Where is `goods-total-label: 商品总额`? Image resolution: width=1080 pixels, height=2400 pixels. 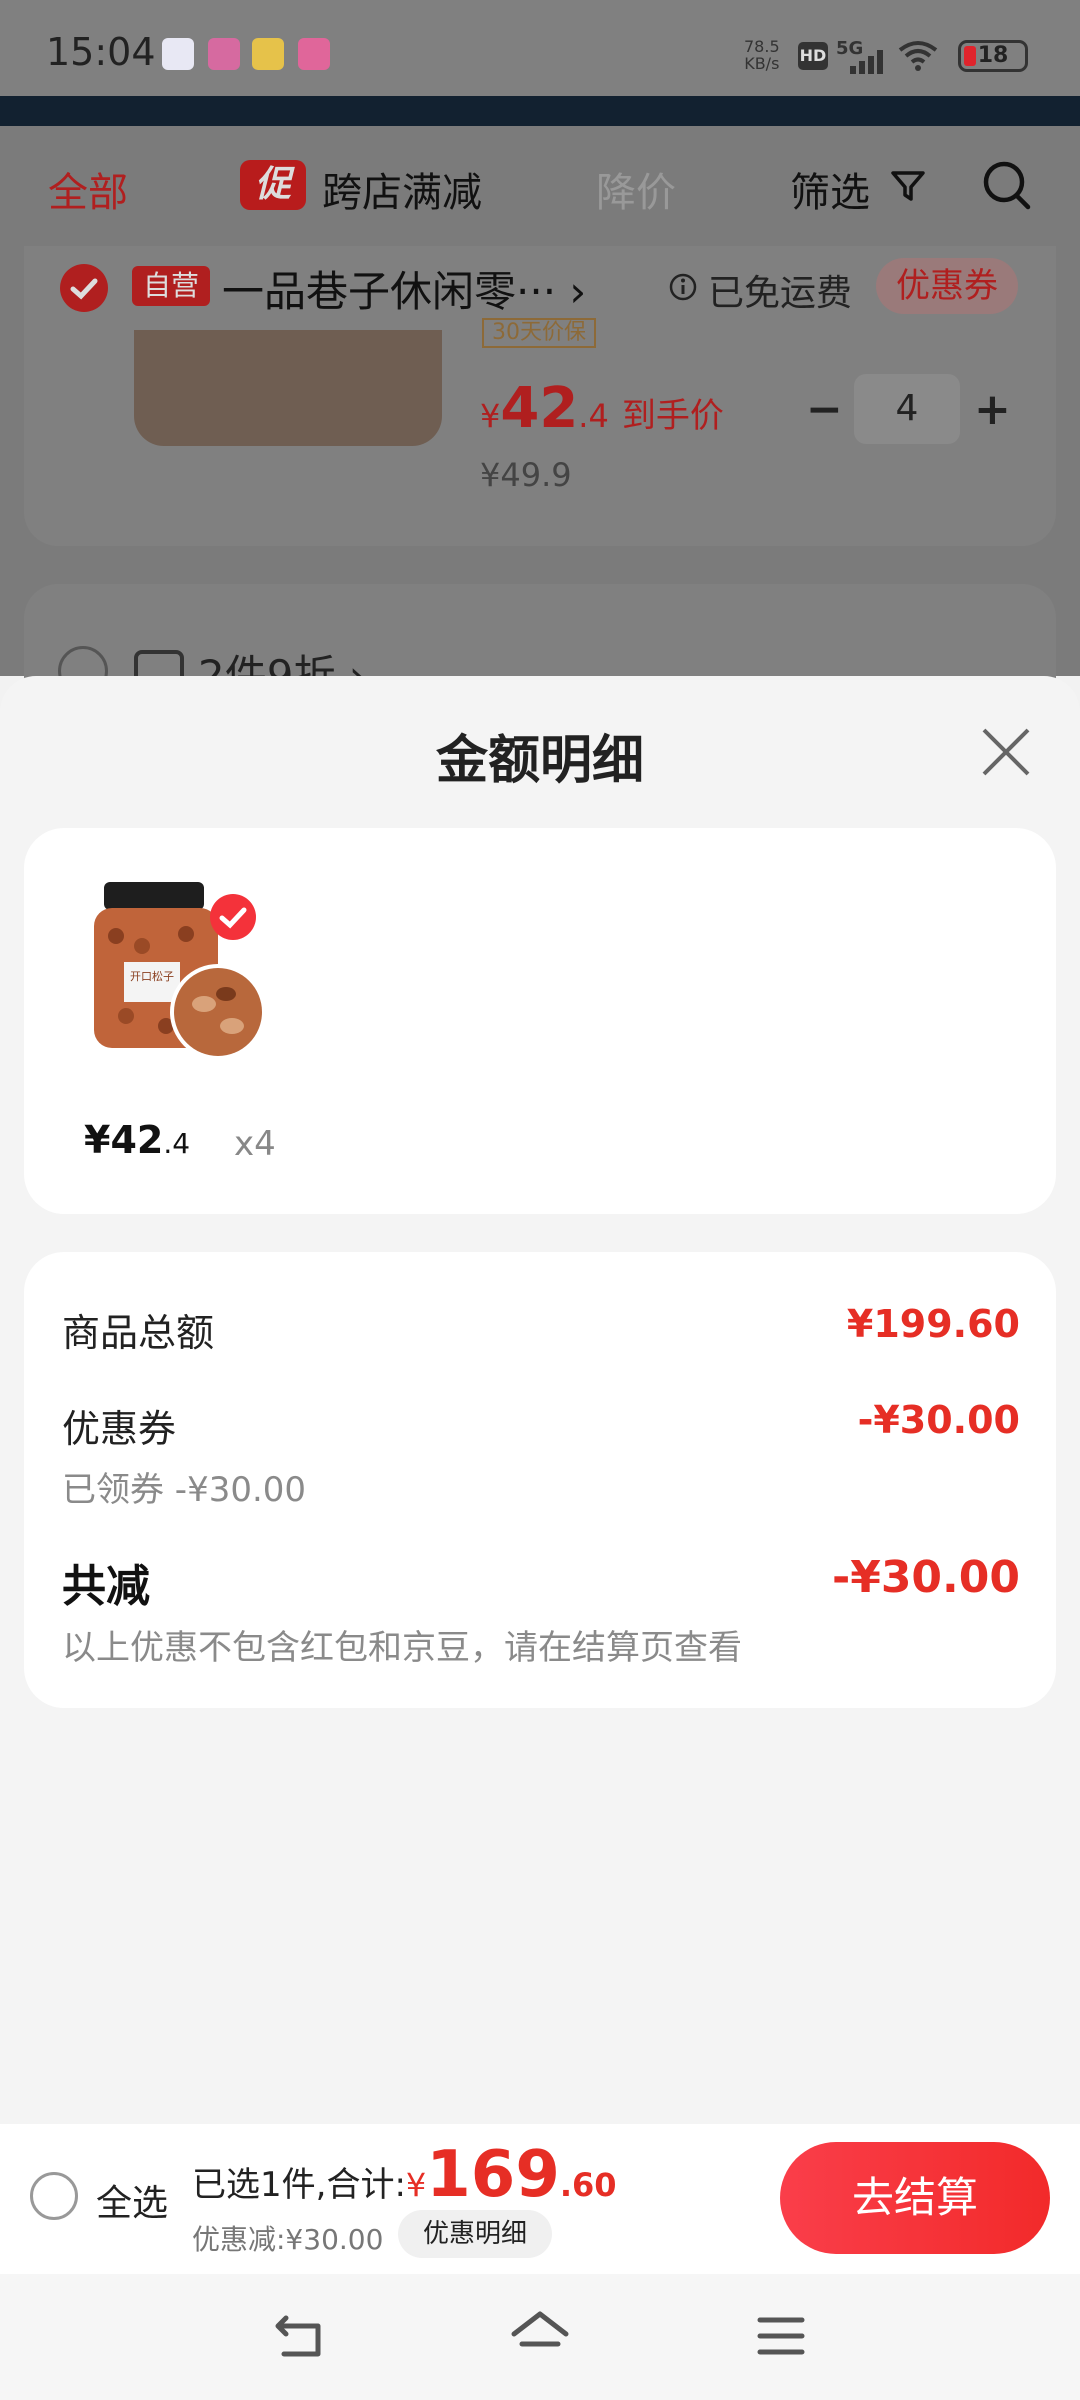
goods-total-label: 商品总额 is located at coordinates (138, 1333).